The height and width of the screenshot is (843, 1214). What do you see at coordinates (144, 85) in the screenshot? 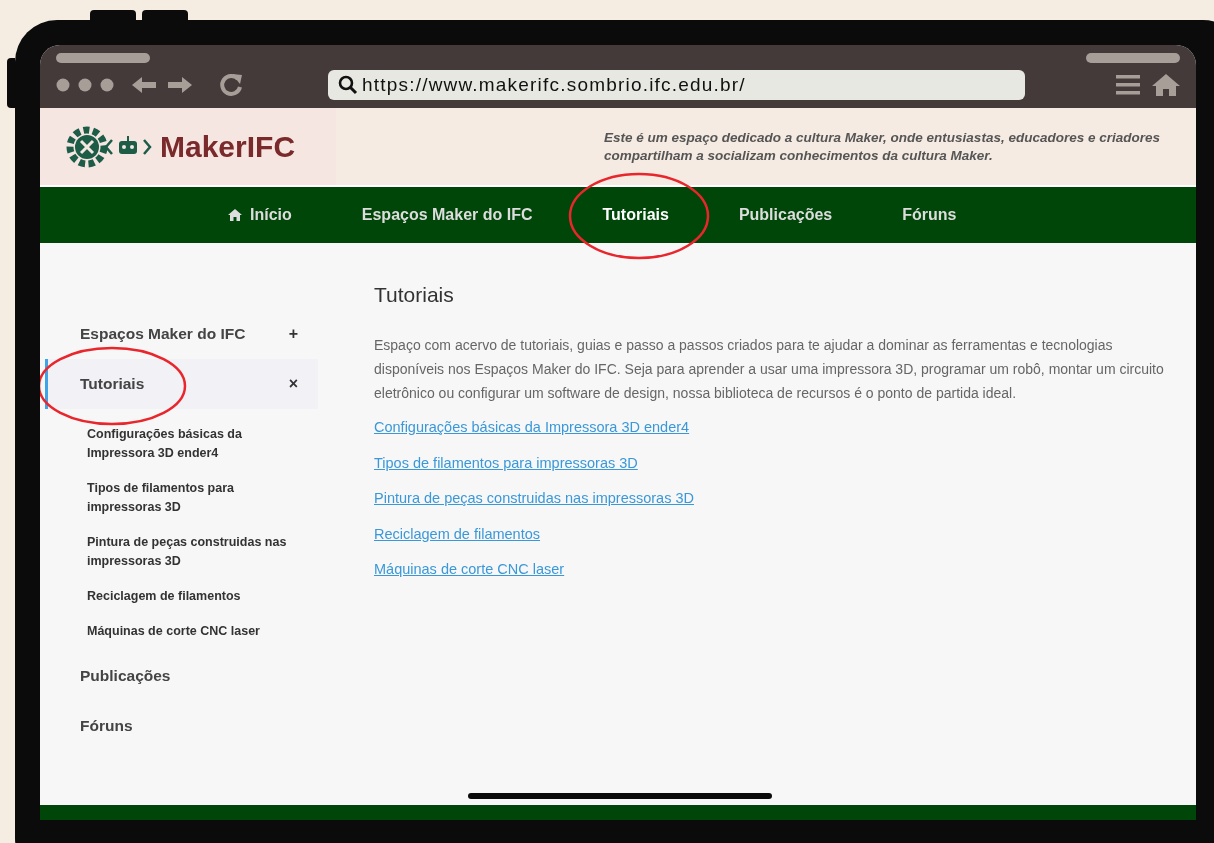
I see `back-icon` at bounding box center [144, 85].